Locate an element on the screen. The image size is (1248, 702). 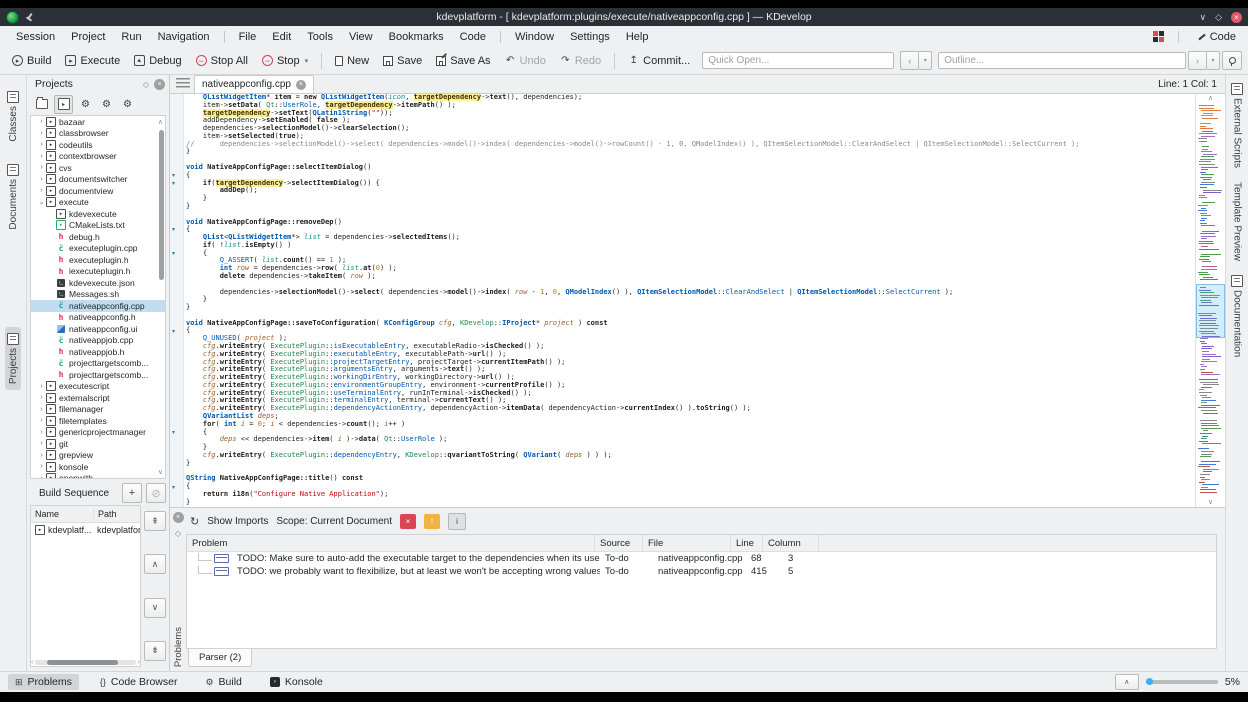
minimize-button: ∨ is located at coordinates (1202, 17).